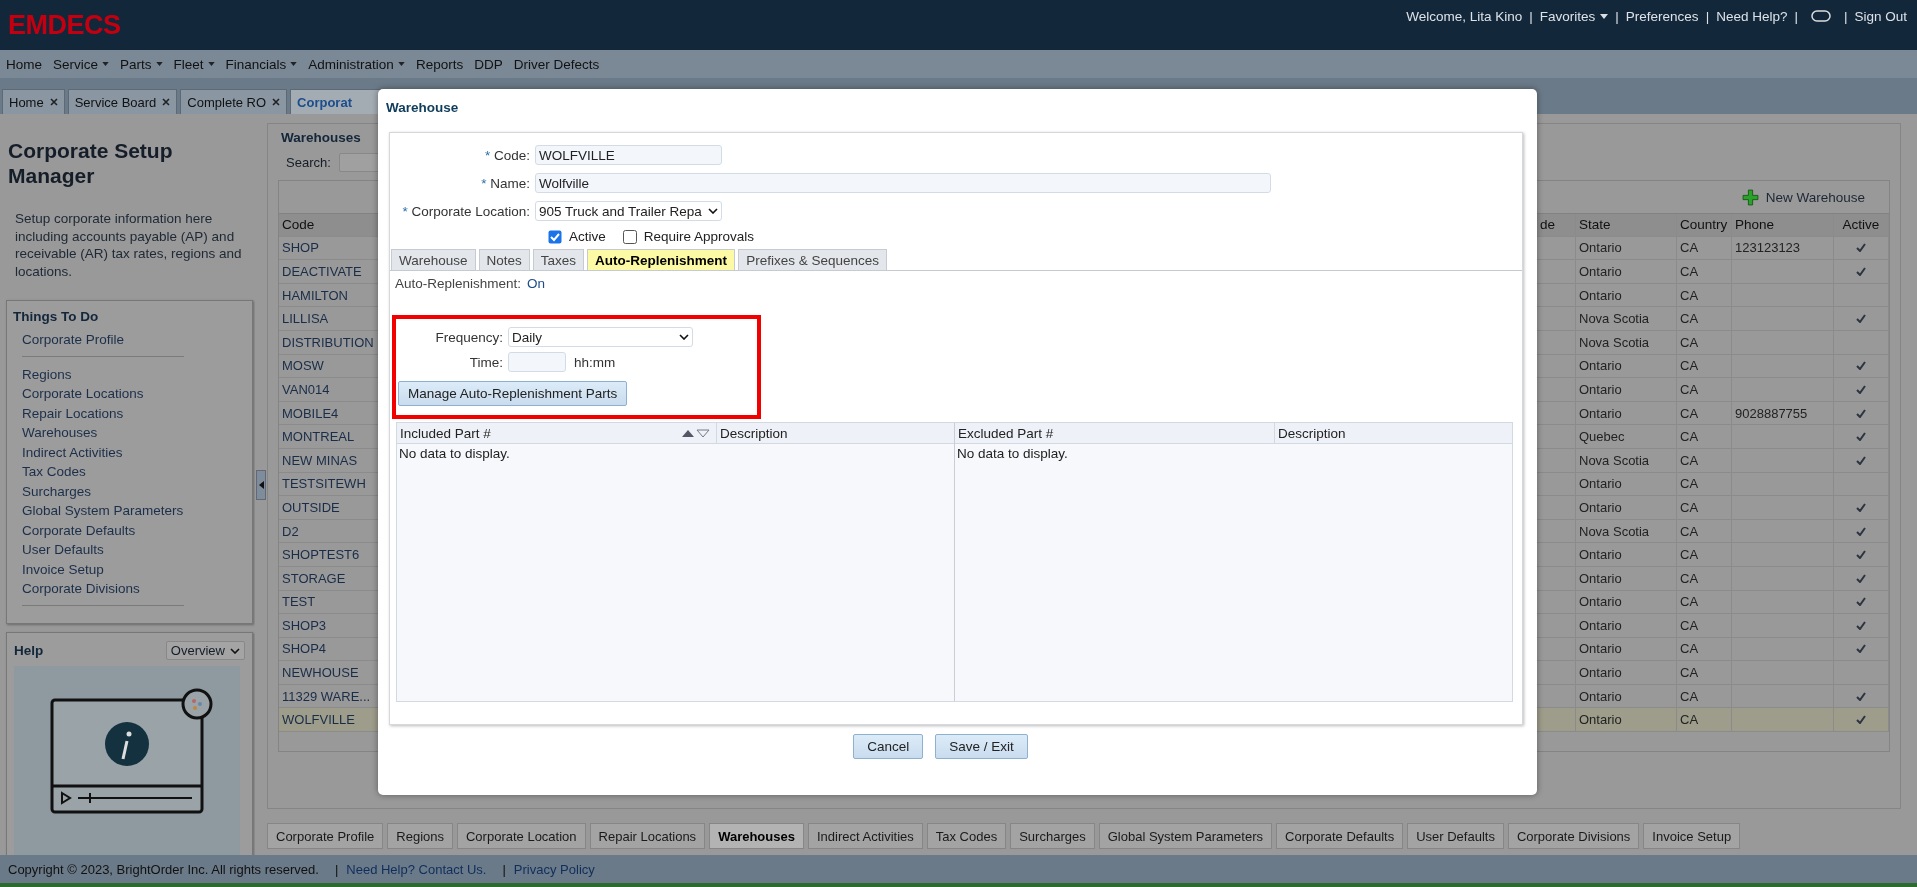 The width and height of the screenshot is (1917, 887). Describe the element at coordinates (103, 491) in the screenshot. I see `sidebar-link: Surcharges` at that location.